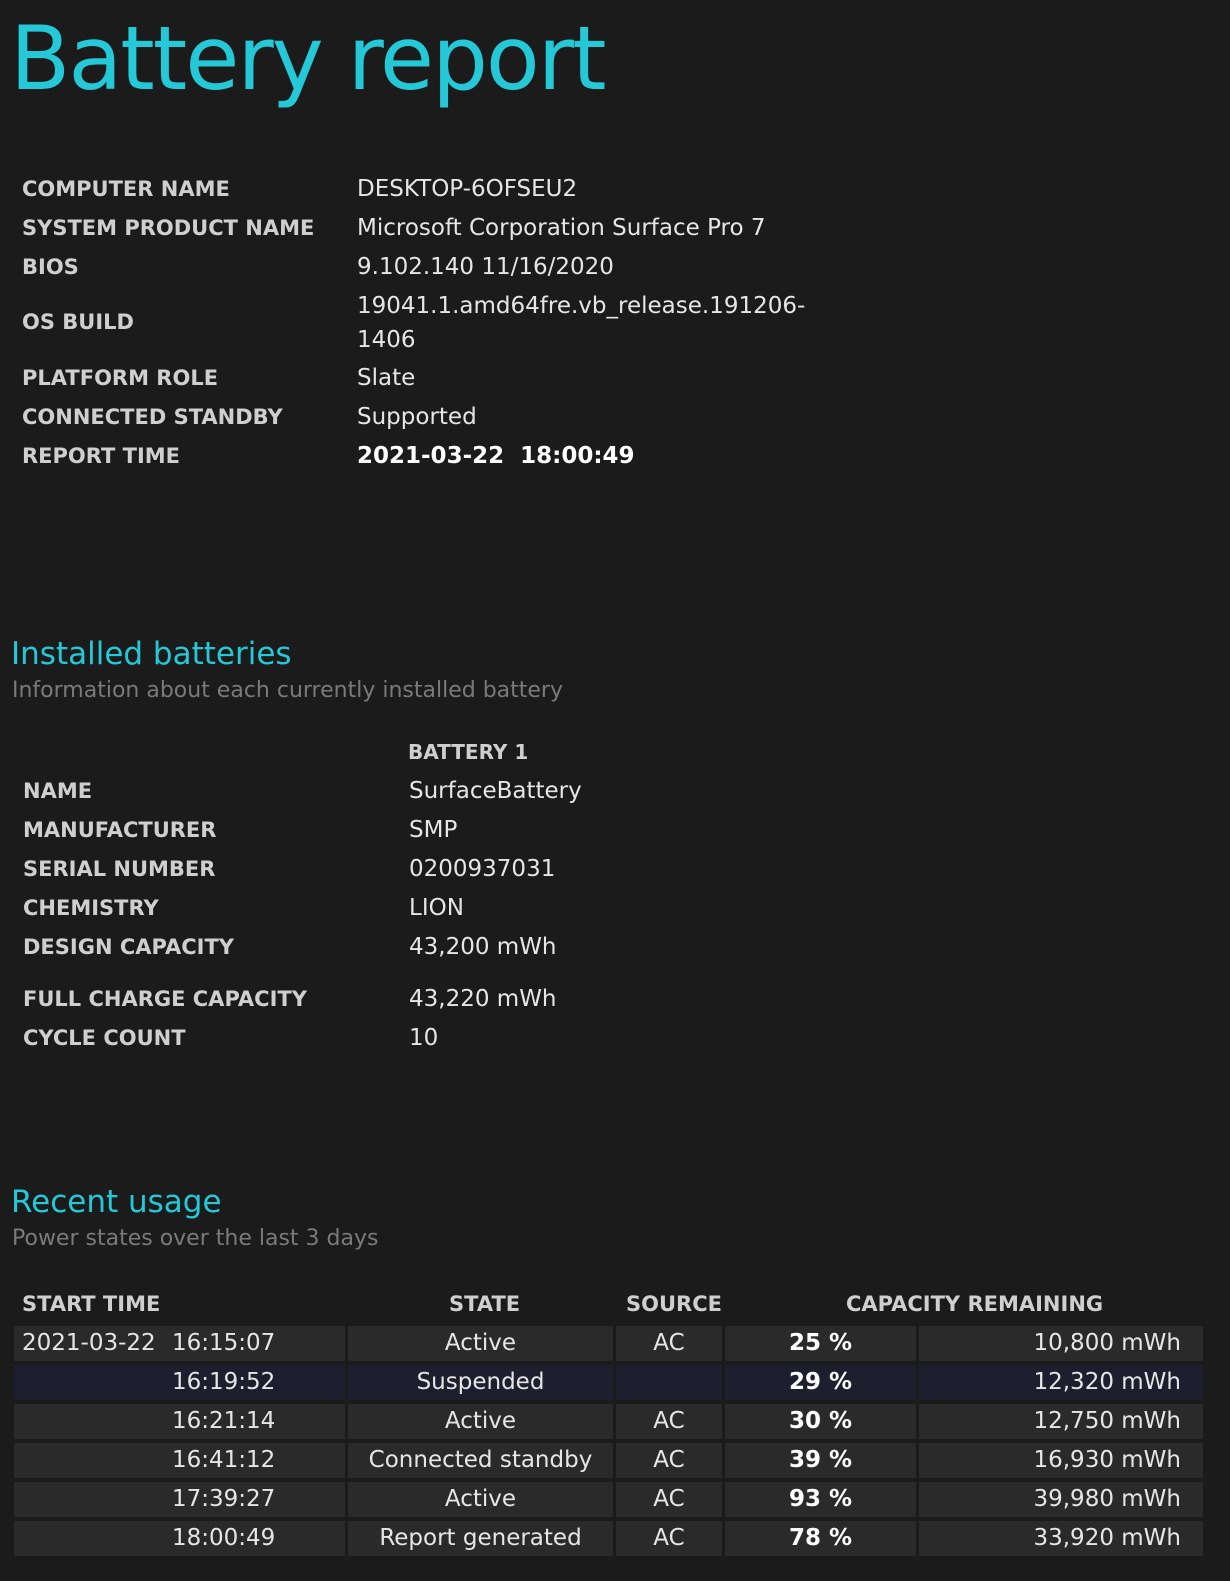  Describe the element at coordinates (104, 1038) in the screenshot. I see `cycle-count-label: CYCLE COUNT` at that location.